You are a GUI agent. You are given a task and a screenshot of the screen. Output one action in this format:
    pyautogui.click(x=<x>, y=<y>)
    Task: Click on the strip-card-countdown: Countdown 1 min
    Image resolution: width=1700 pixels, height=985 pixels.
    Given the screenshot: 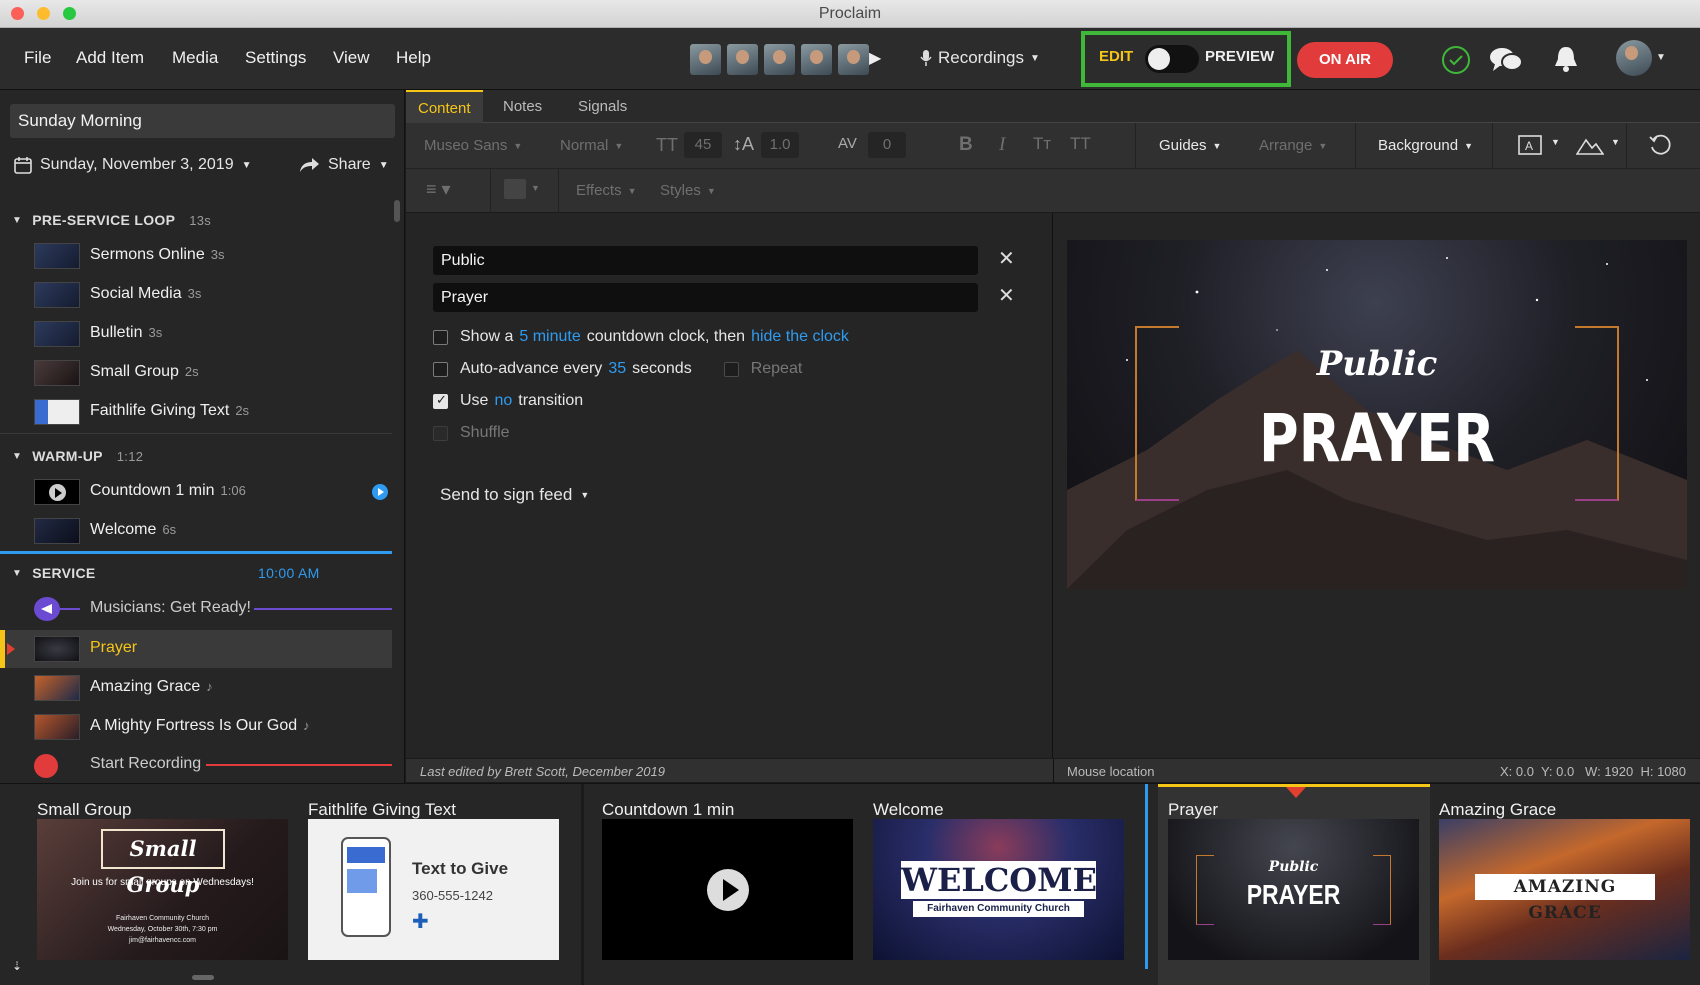 What is the action you would take?
    pyautogui.click(x=727, y=884)
    